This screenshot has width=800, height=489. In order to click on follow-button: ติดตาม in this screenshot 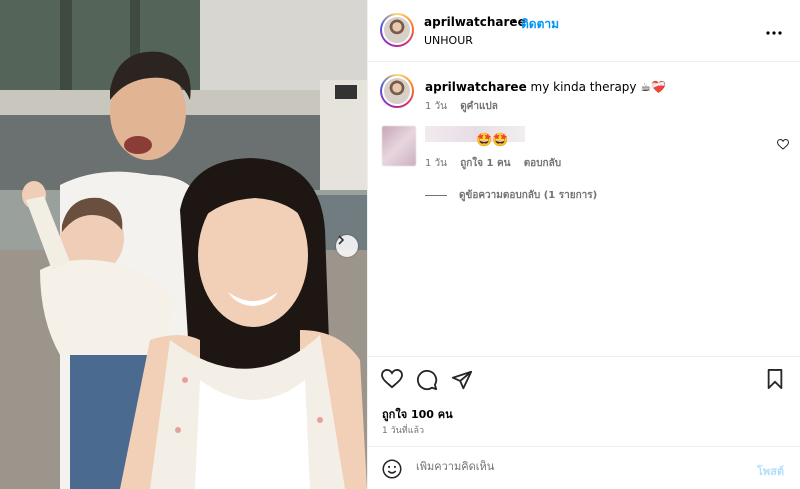, I will do `click(540, 24)`.